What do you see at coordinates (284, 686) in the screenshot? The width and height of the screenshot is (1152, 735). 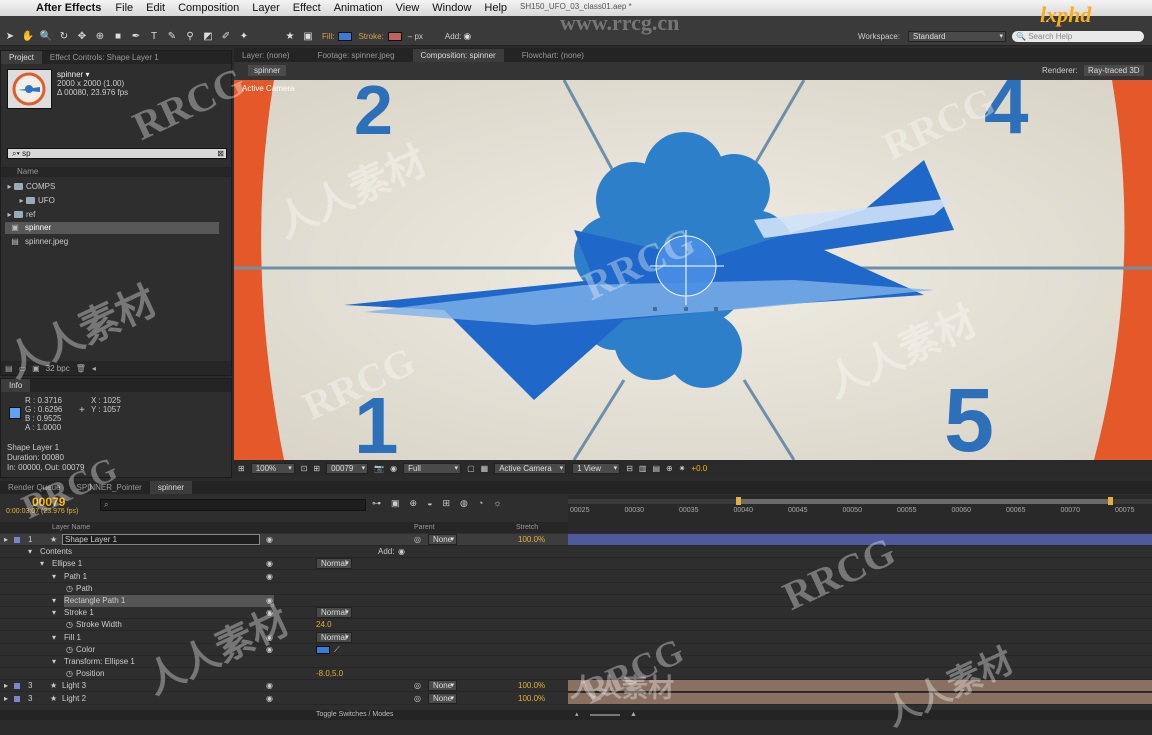 I see `layer-row: ▸ 3 ★ Light 3 ◉ ◎ None 100.0%` at bounding box center [284, 686].